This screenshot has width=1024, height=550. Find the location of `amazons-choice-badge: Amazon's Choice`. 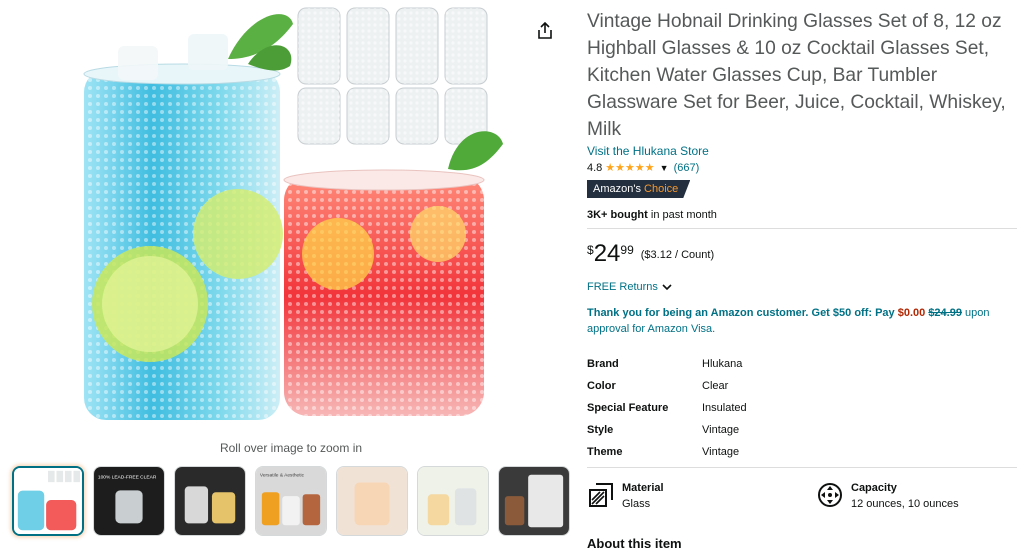

amazons-choice-badge: Amazon's Choice is located at coordinates (638, 189).